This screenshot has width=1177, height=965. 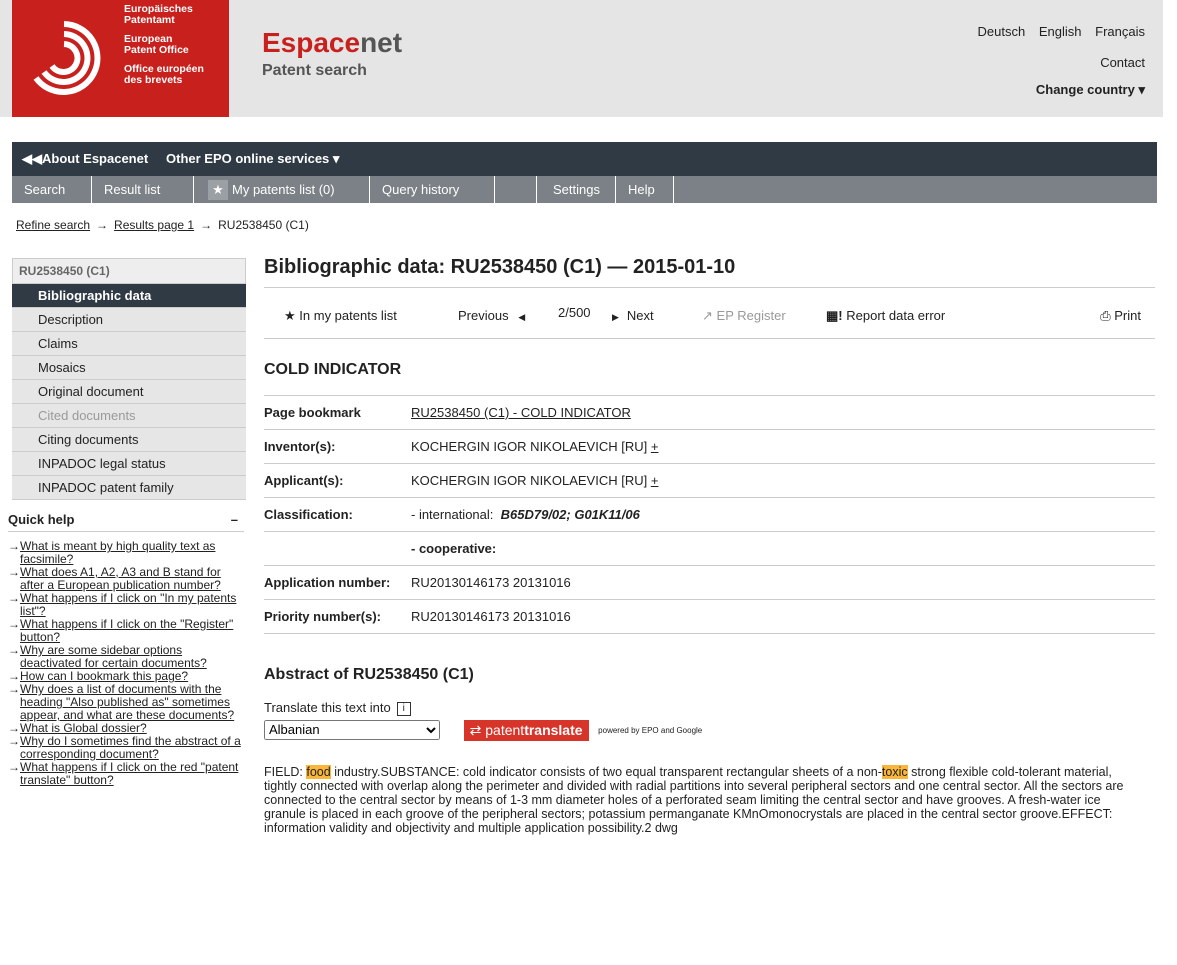 I want to click on brand-suffix: net, so click(x=381, y=42).